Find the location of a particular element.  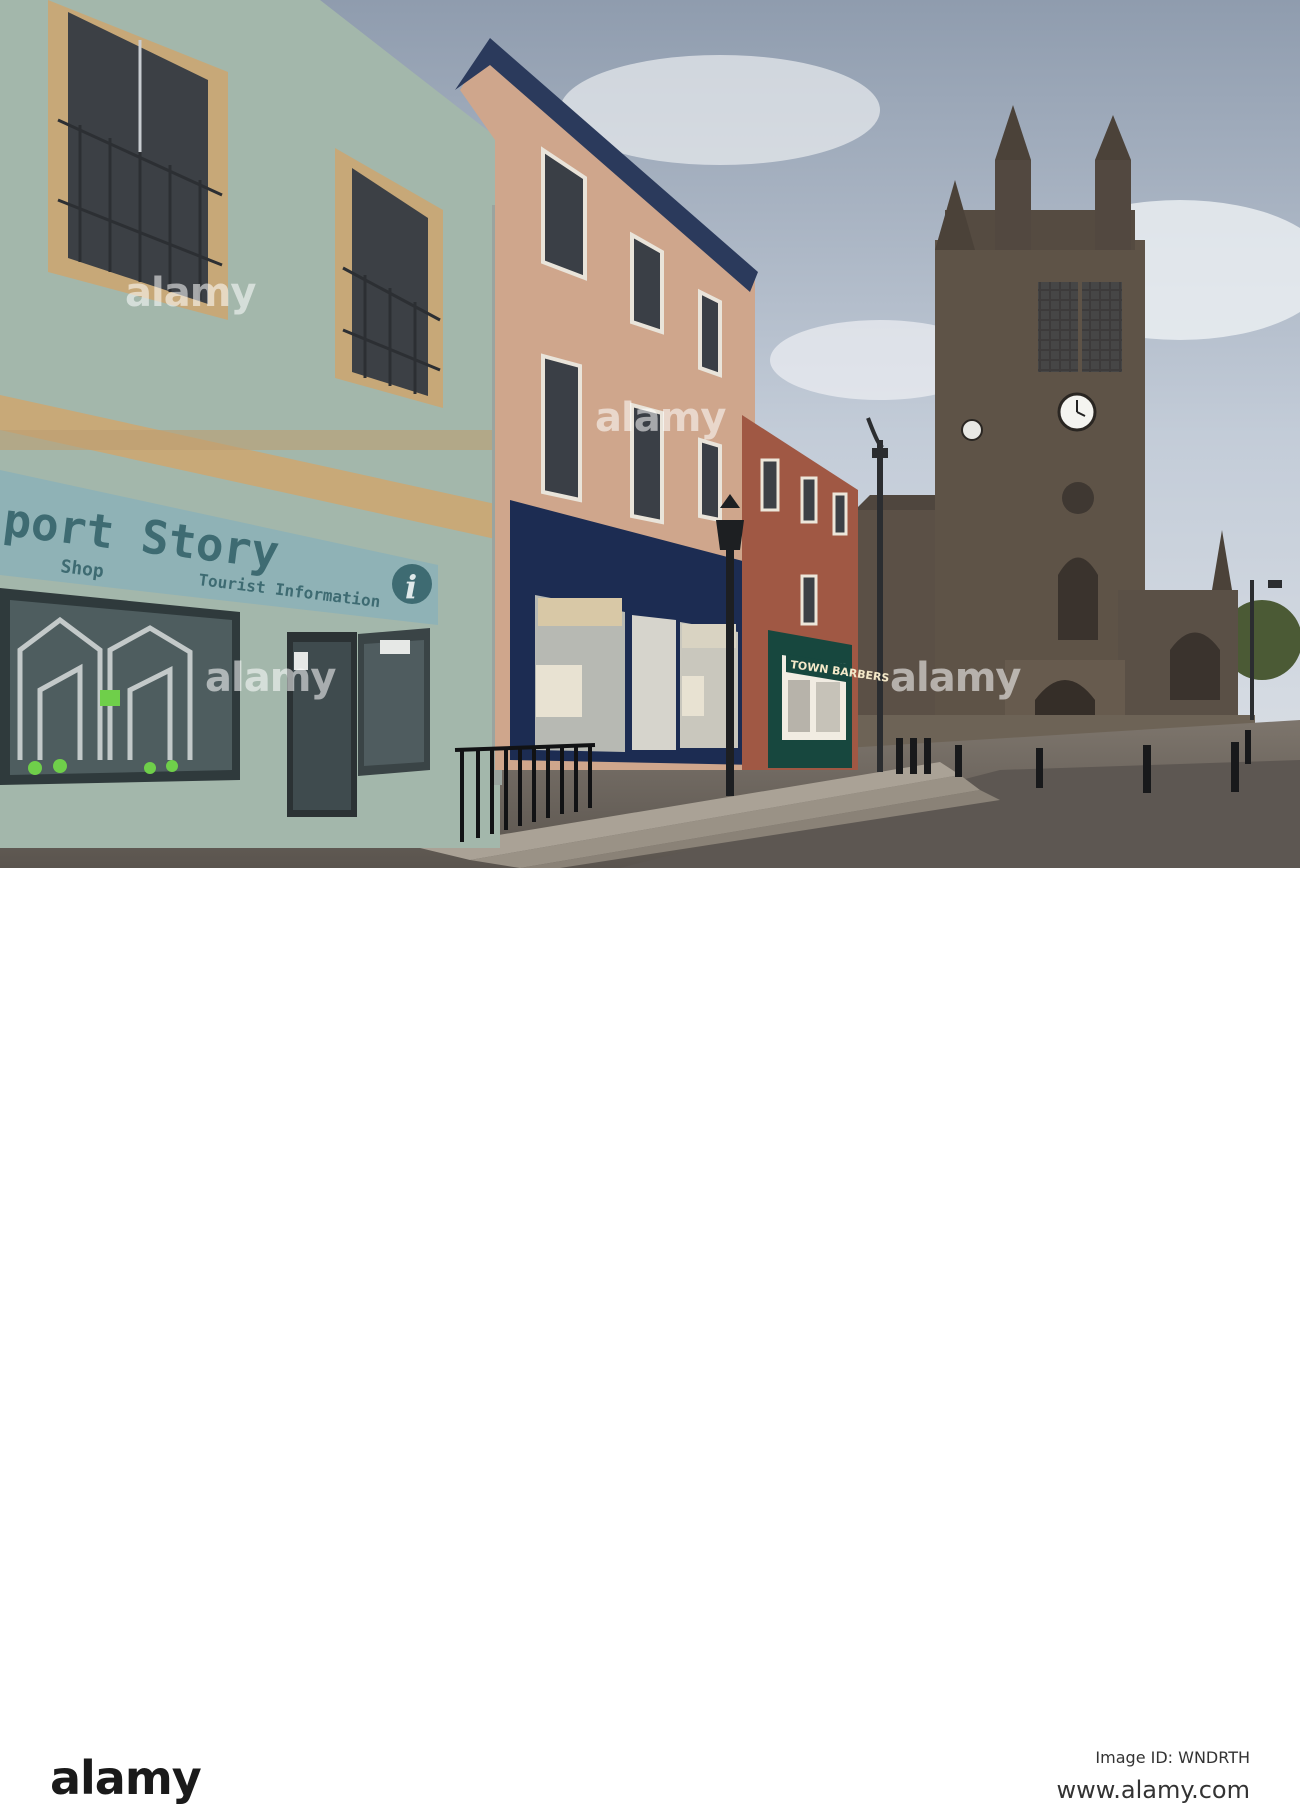

clock-face is located at coordinates (972, 430).